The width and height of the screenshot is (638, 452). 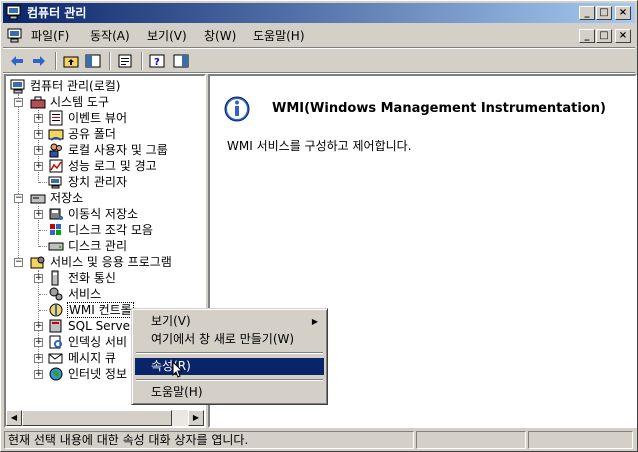 I want to click on menu-action: 동작(A), so click(x=110, y=36).